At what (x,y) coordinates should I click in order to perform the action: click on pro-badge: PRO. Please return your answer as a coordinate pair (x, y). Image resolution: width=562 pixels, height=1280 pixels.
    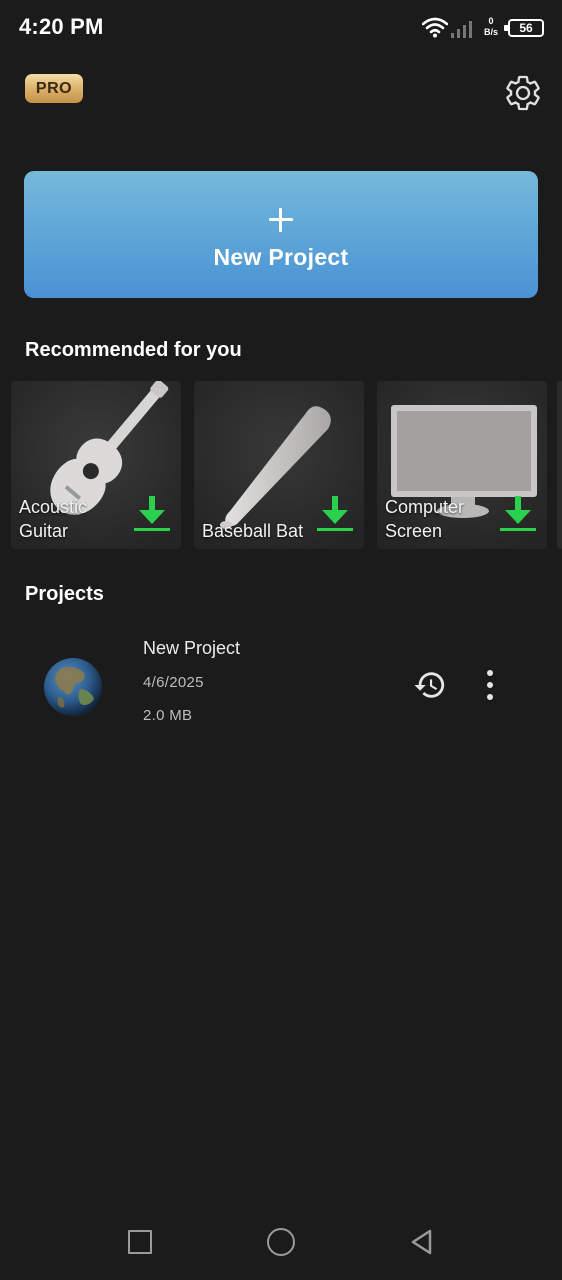
    Looking at the image, I should click on (54, 88).